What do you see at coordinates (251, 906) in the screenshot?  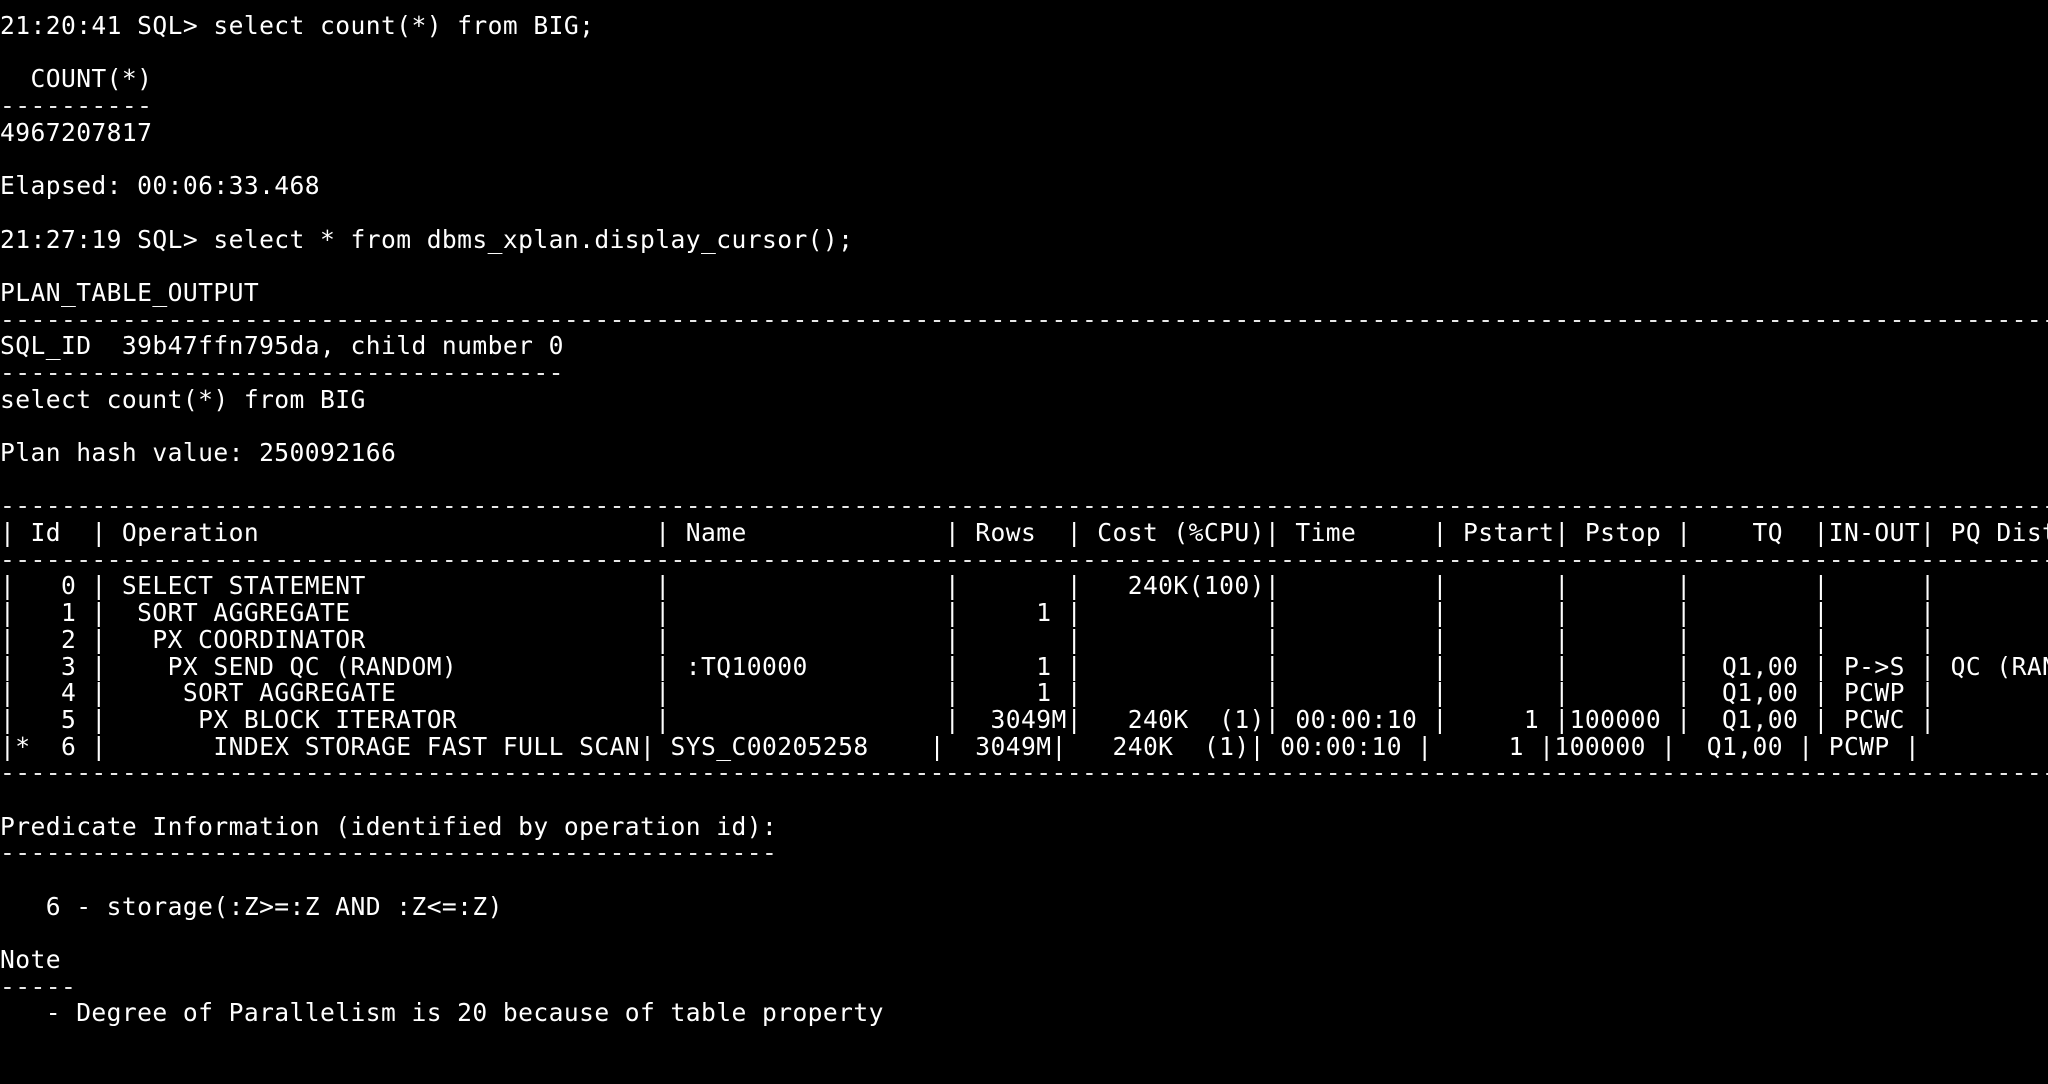 I see `predicate-line: 6 - storage(:Z>=:Z AND :Z<=:Z)` at bounding box center [251, 906].